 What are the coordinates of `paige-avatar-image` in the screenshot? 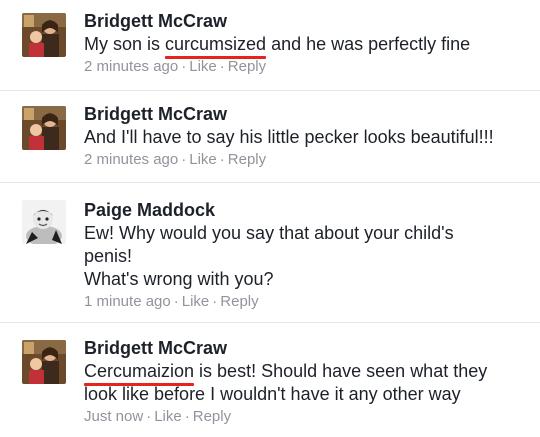 It's located at (44, 222).